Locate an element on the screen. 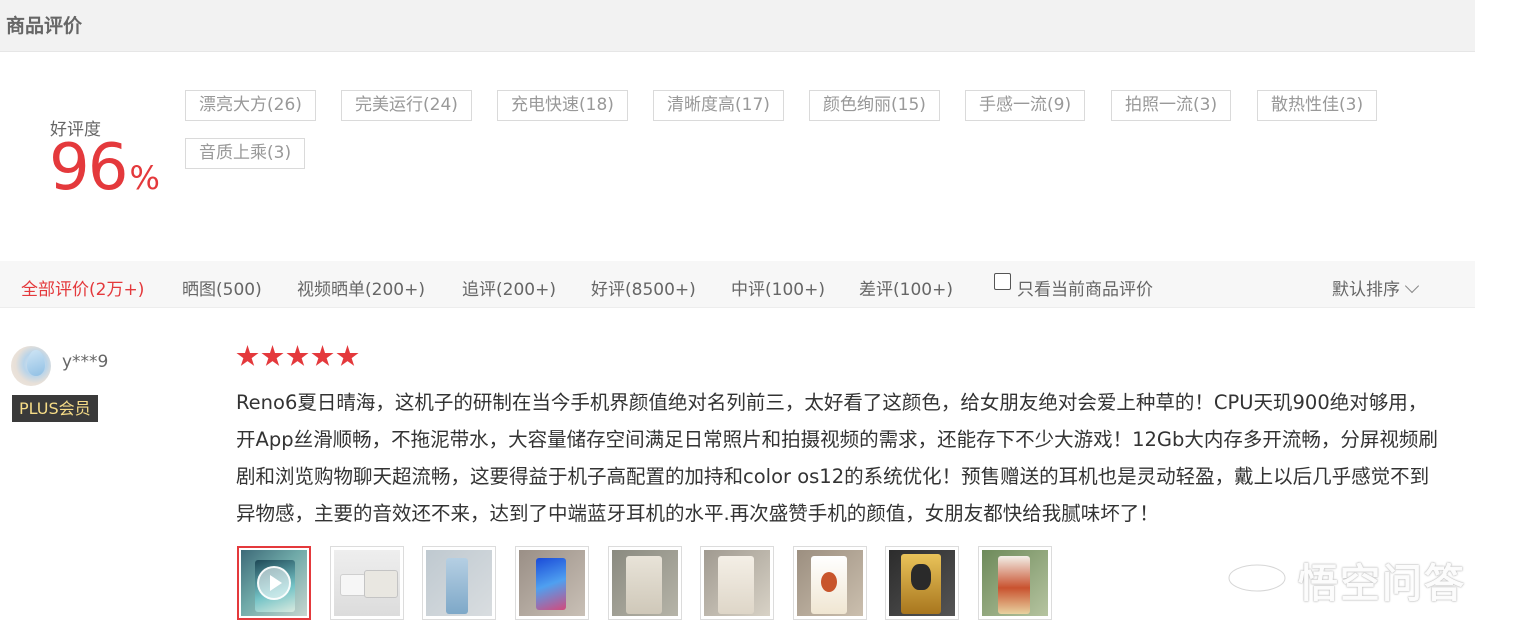  wukong-logo-icon is located at coordinates (1257, 578).